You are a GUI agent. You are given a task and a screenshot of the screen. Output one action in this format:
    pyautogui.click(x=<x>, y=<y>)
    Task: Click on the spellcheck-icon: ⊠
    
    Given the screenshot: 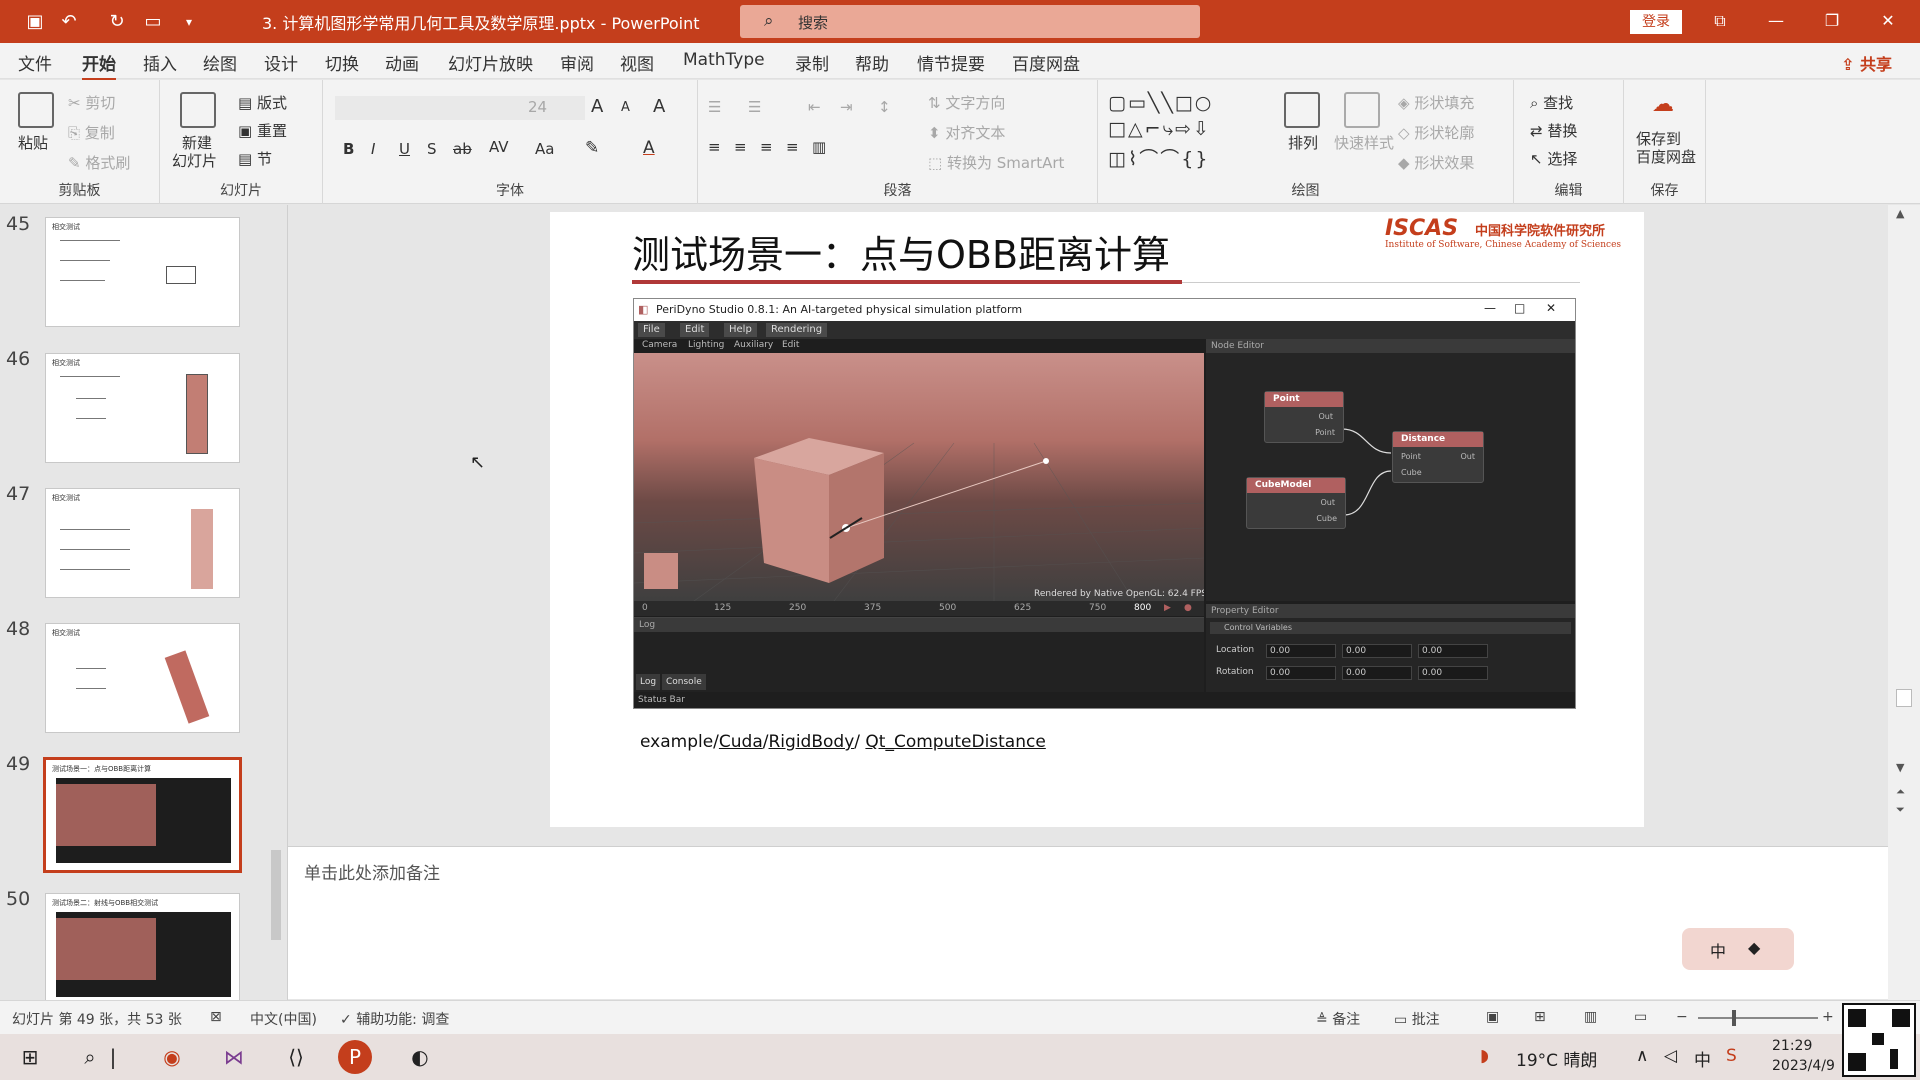 What is the action you would take?
    pyautogui.click(x=216, y=1017)
    